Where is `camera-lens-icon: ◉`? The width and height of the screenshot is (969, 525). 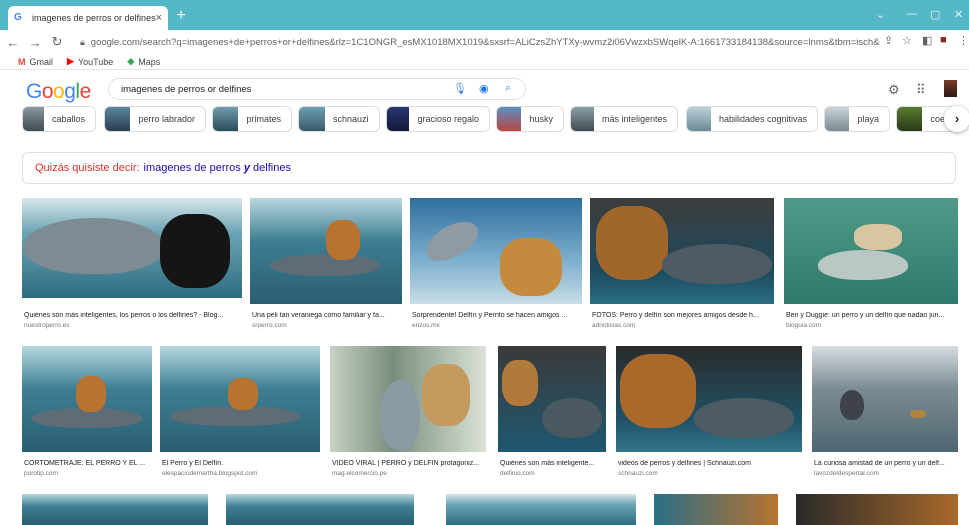
camera-lens-icon: ◉ is located at coordinates (484, 88).